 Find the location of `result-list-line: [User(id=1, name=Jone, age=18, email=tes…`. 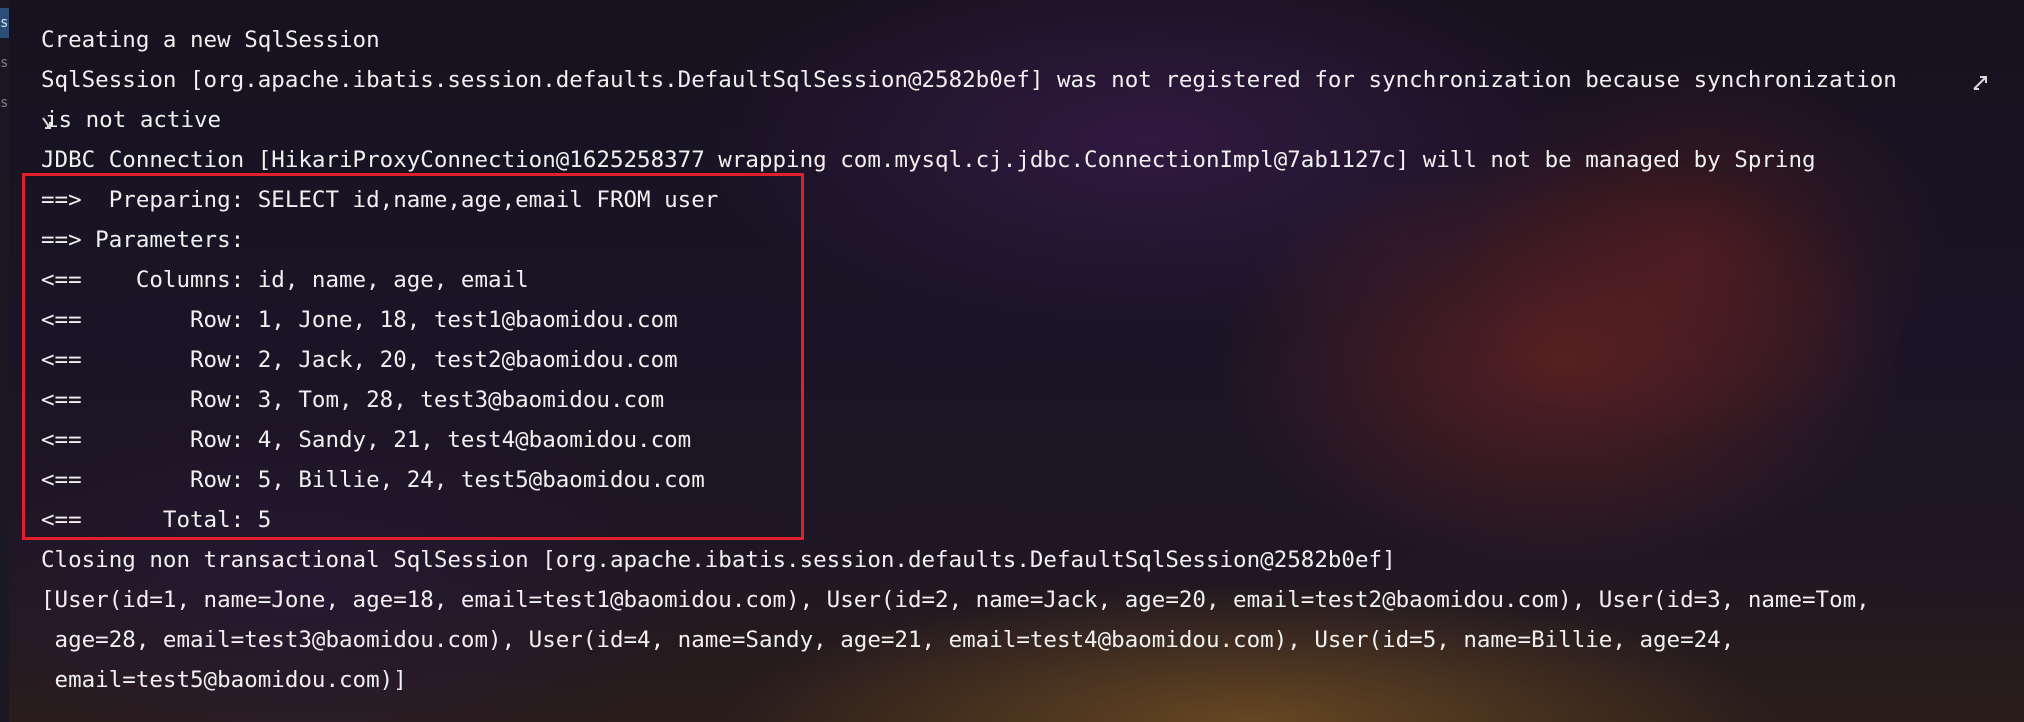

result-list-line: [User(id=1, name=Jone, age=18, email=tes… is located at coordinates (955, 600).